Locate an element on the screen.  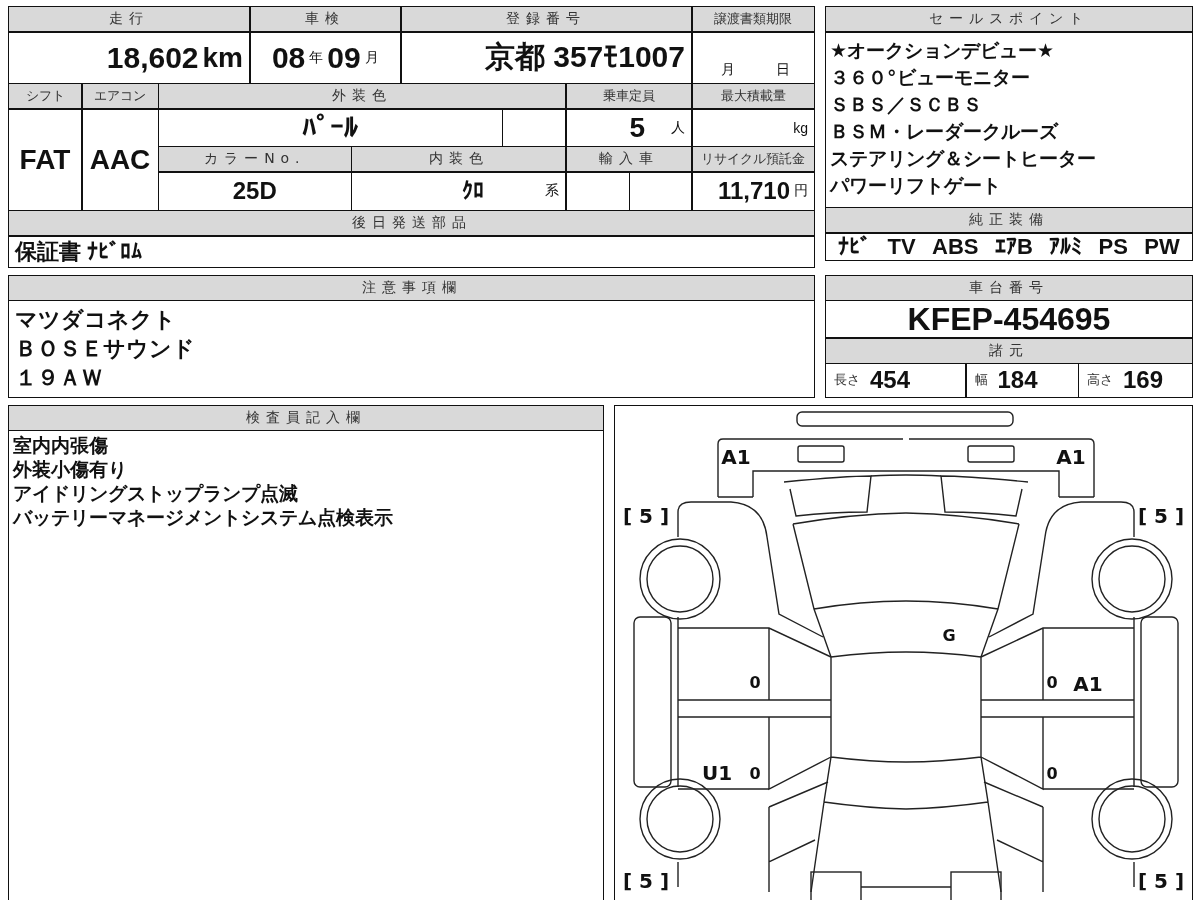
inspector-note: 外装小傷有り is located at coordinates (70, 468).